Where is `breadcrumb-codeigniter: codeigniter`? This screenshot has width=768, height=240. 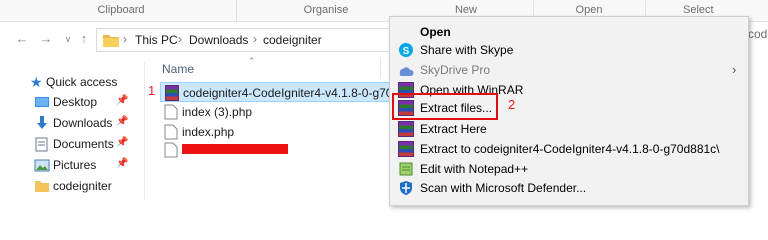 breadcrumb-codeigniter: codeigniter is located at coordinates (292, 40).